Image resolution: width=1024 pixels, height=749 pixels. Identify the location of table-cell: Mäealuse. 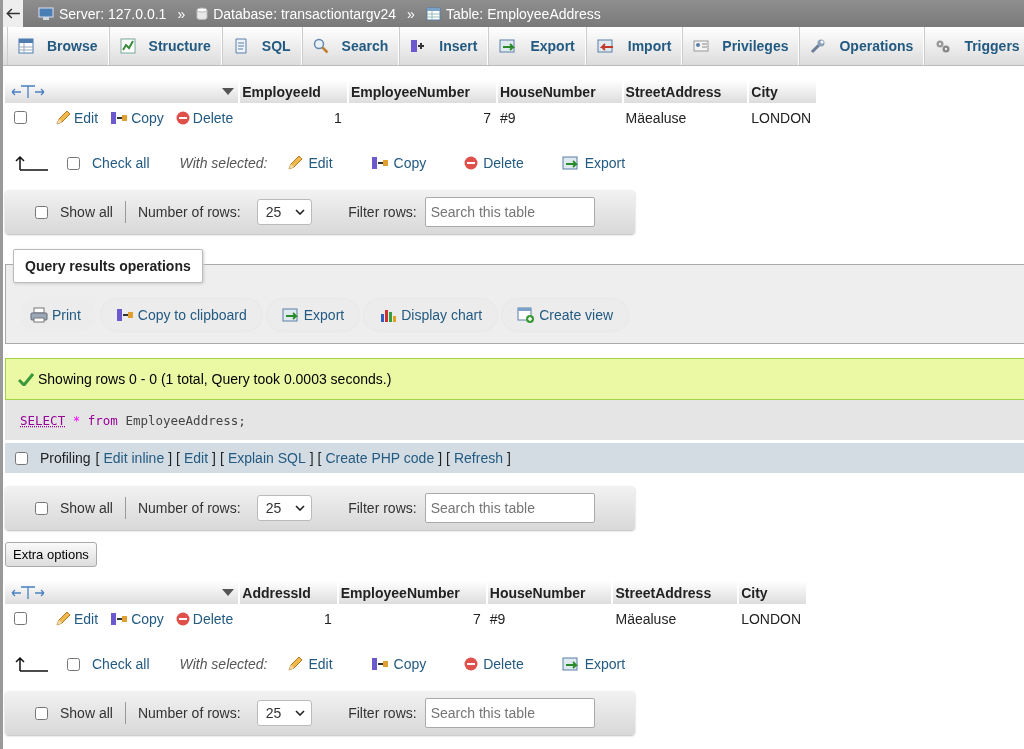
(685, 117).